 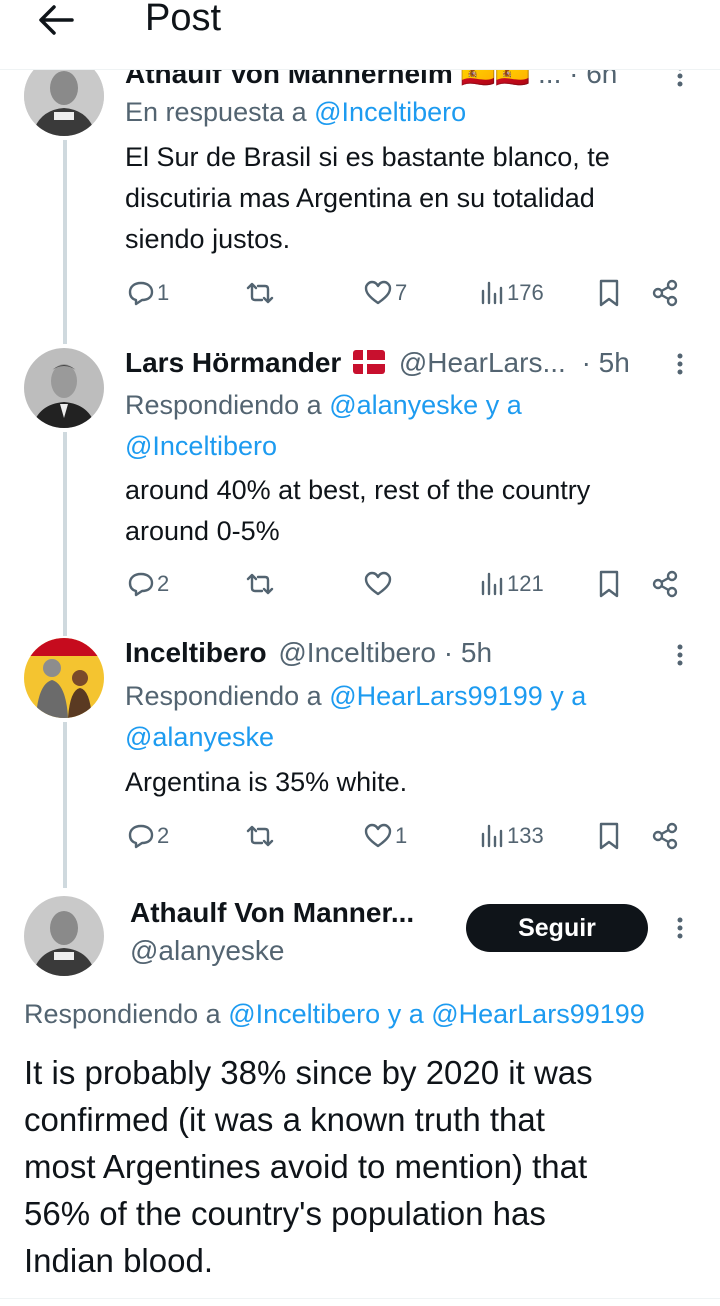 I want to click on like-count: 1, so click(x=401, y=835).